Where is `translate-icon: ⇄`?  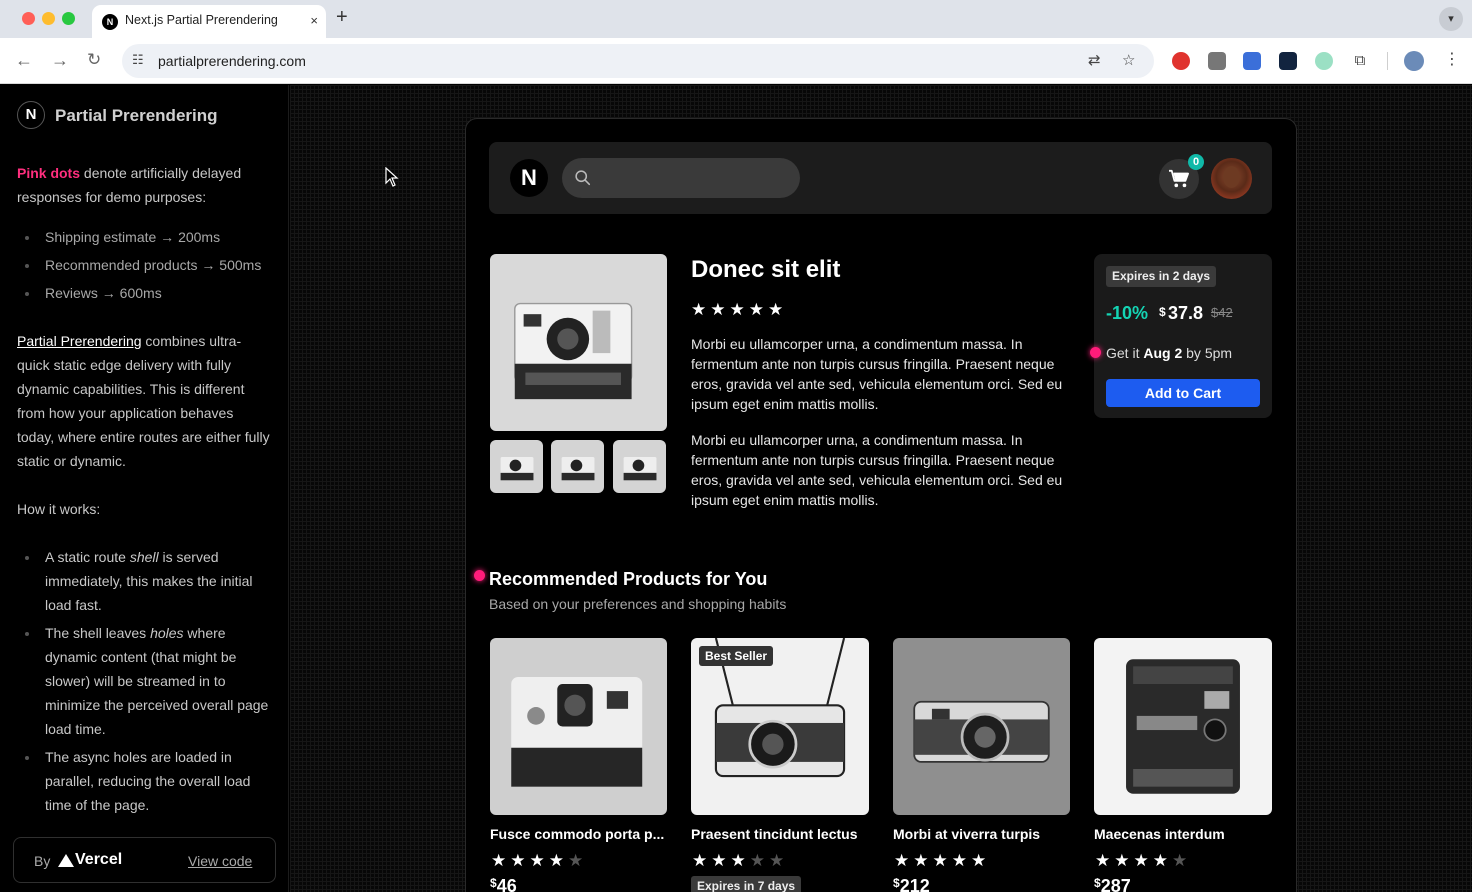
translate-icon: ⇄ is located at coordinates (1094, 60).